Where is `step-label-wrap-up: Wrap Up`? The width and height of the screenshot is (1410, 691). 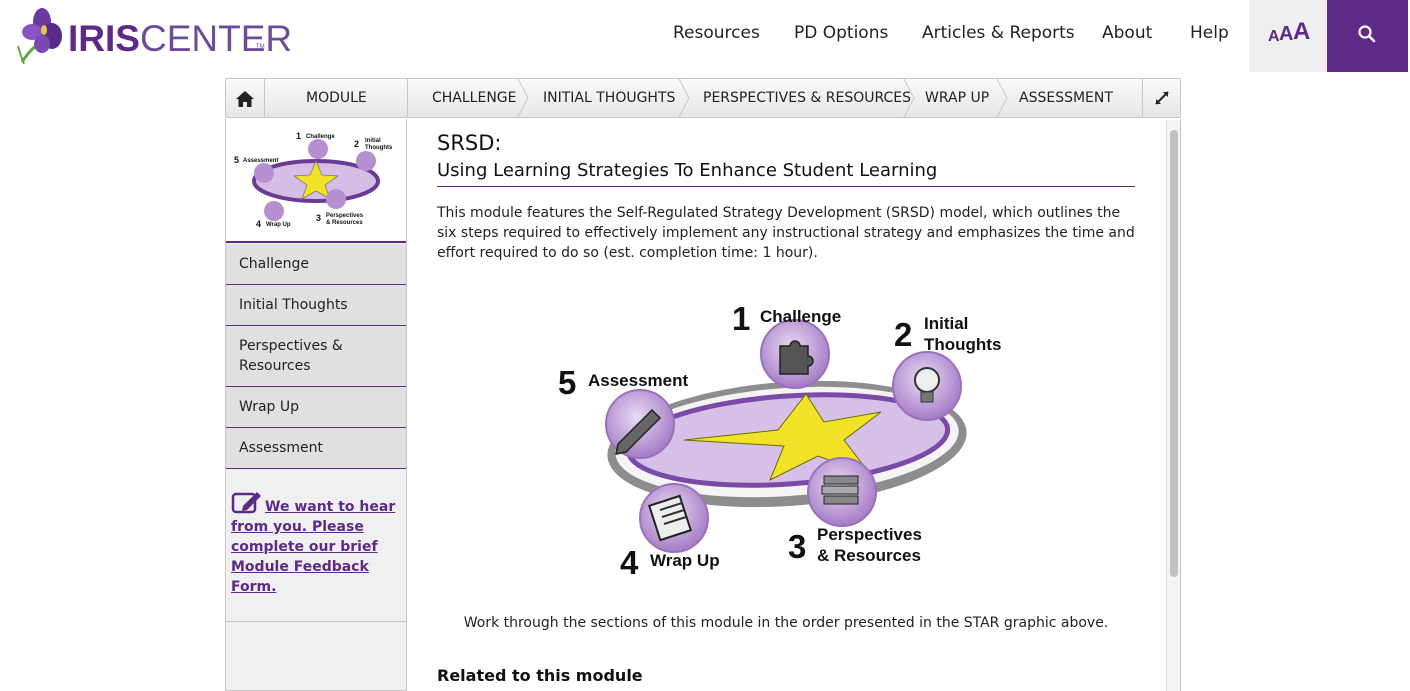
step-label-wrap-up: Wrap Up is located at coordinates (685, 560).